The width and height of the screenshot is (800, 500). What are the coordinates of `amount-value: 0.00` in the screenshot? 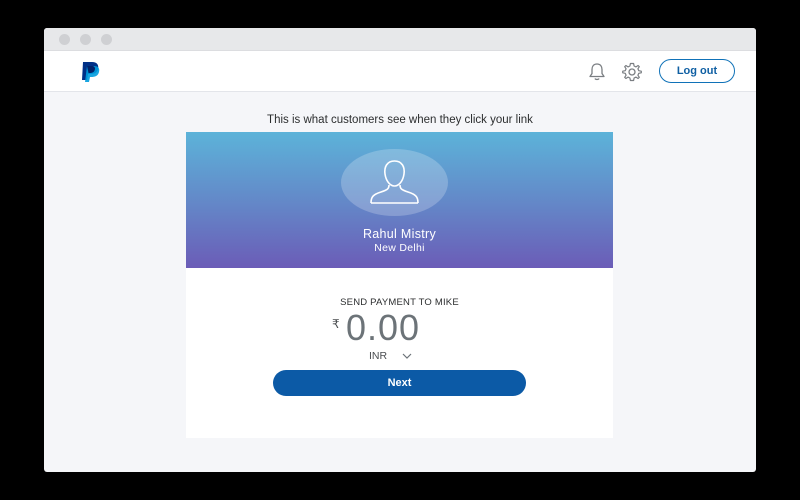 It's located at (383, 328).